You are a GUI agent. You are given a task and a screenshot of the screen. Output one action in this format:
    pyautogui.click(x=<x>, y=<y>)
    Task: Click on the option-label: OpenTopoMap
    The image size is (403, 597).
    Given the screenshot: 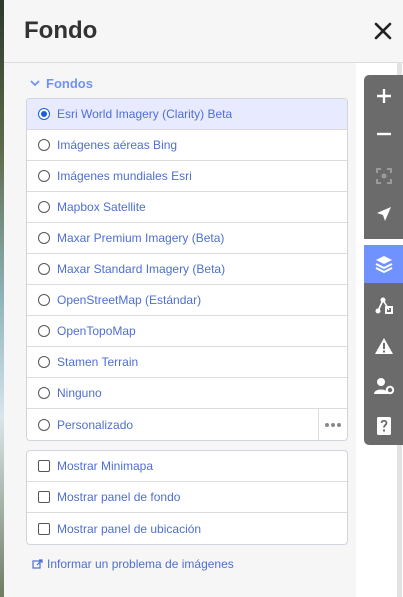 What is the action you would take?
    pyautogui.click(x=96, y=331)
    